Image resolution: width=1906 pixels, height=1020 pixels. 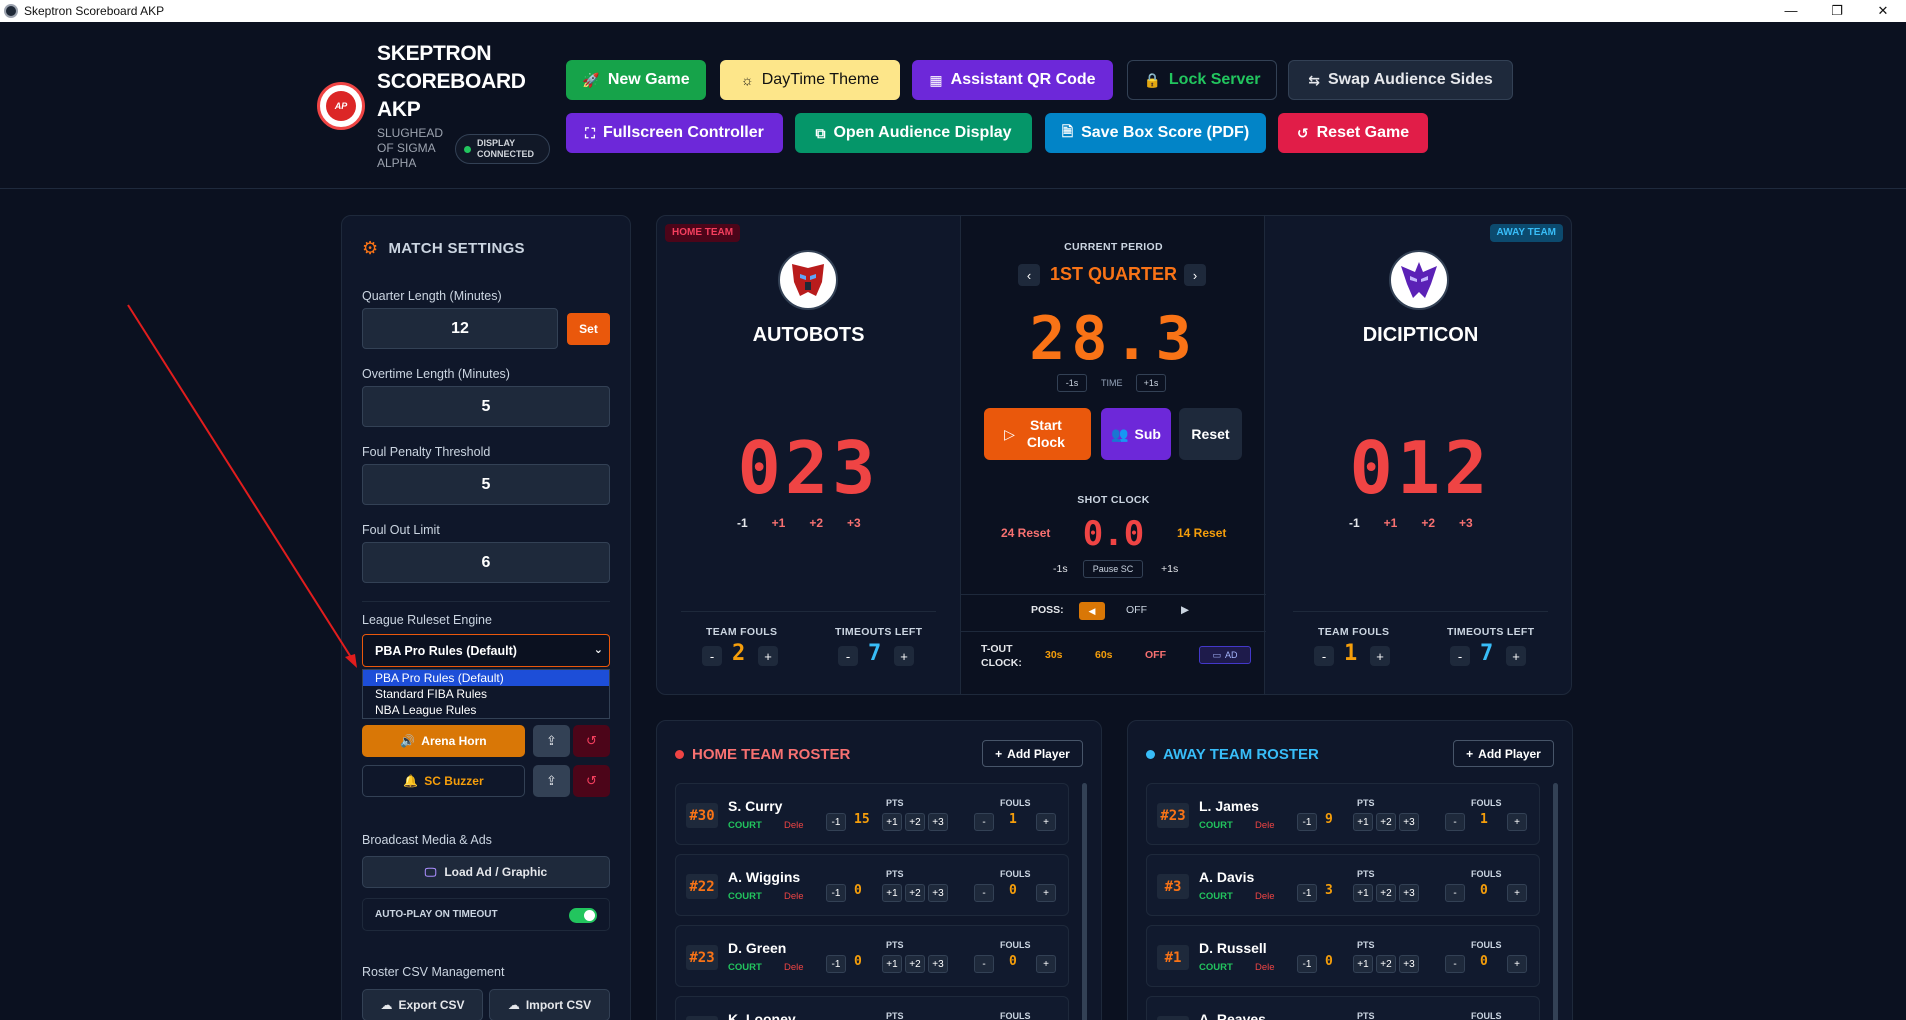 I want to click on possession-off-button: OFF, so click(x=1136, y=610).